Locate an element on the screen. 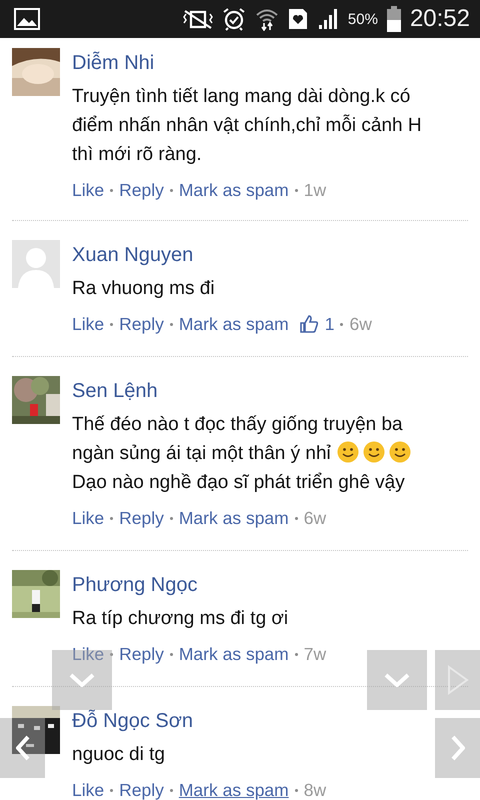 The height and width of the screenshot is (800, 480). comment-time: 8w is located at coordinates (315, 789).